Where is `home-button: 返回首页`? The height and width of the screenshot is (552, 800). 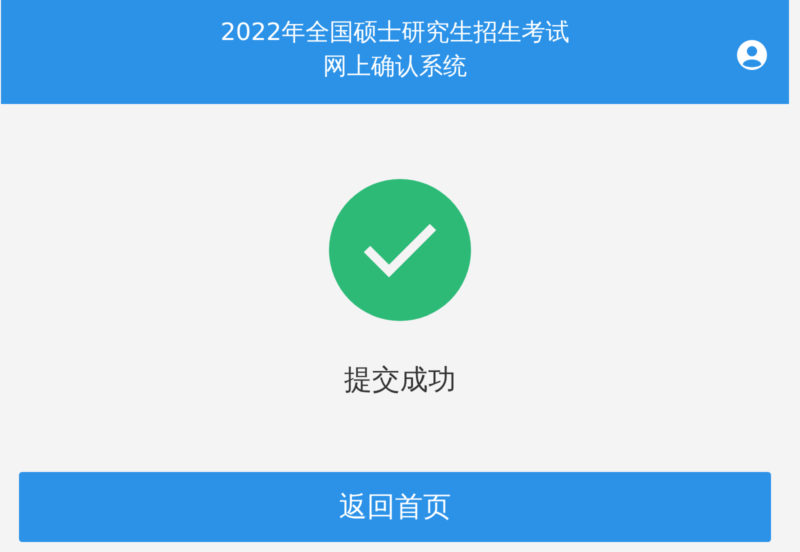 home-button: 返回首页 is located at coordinates (395, 507).